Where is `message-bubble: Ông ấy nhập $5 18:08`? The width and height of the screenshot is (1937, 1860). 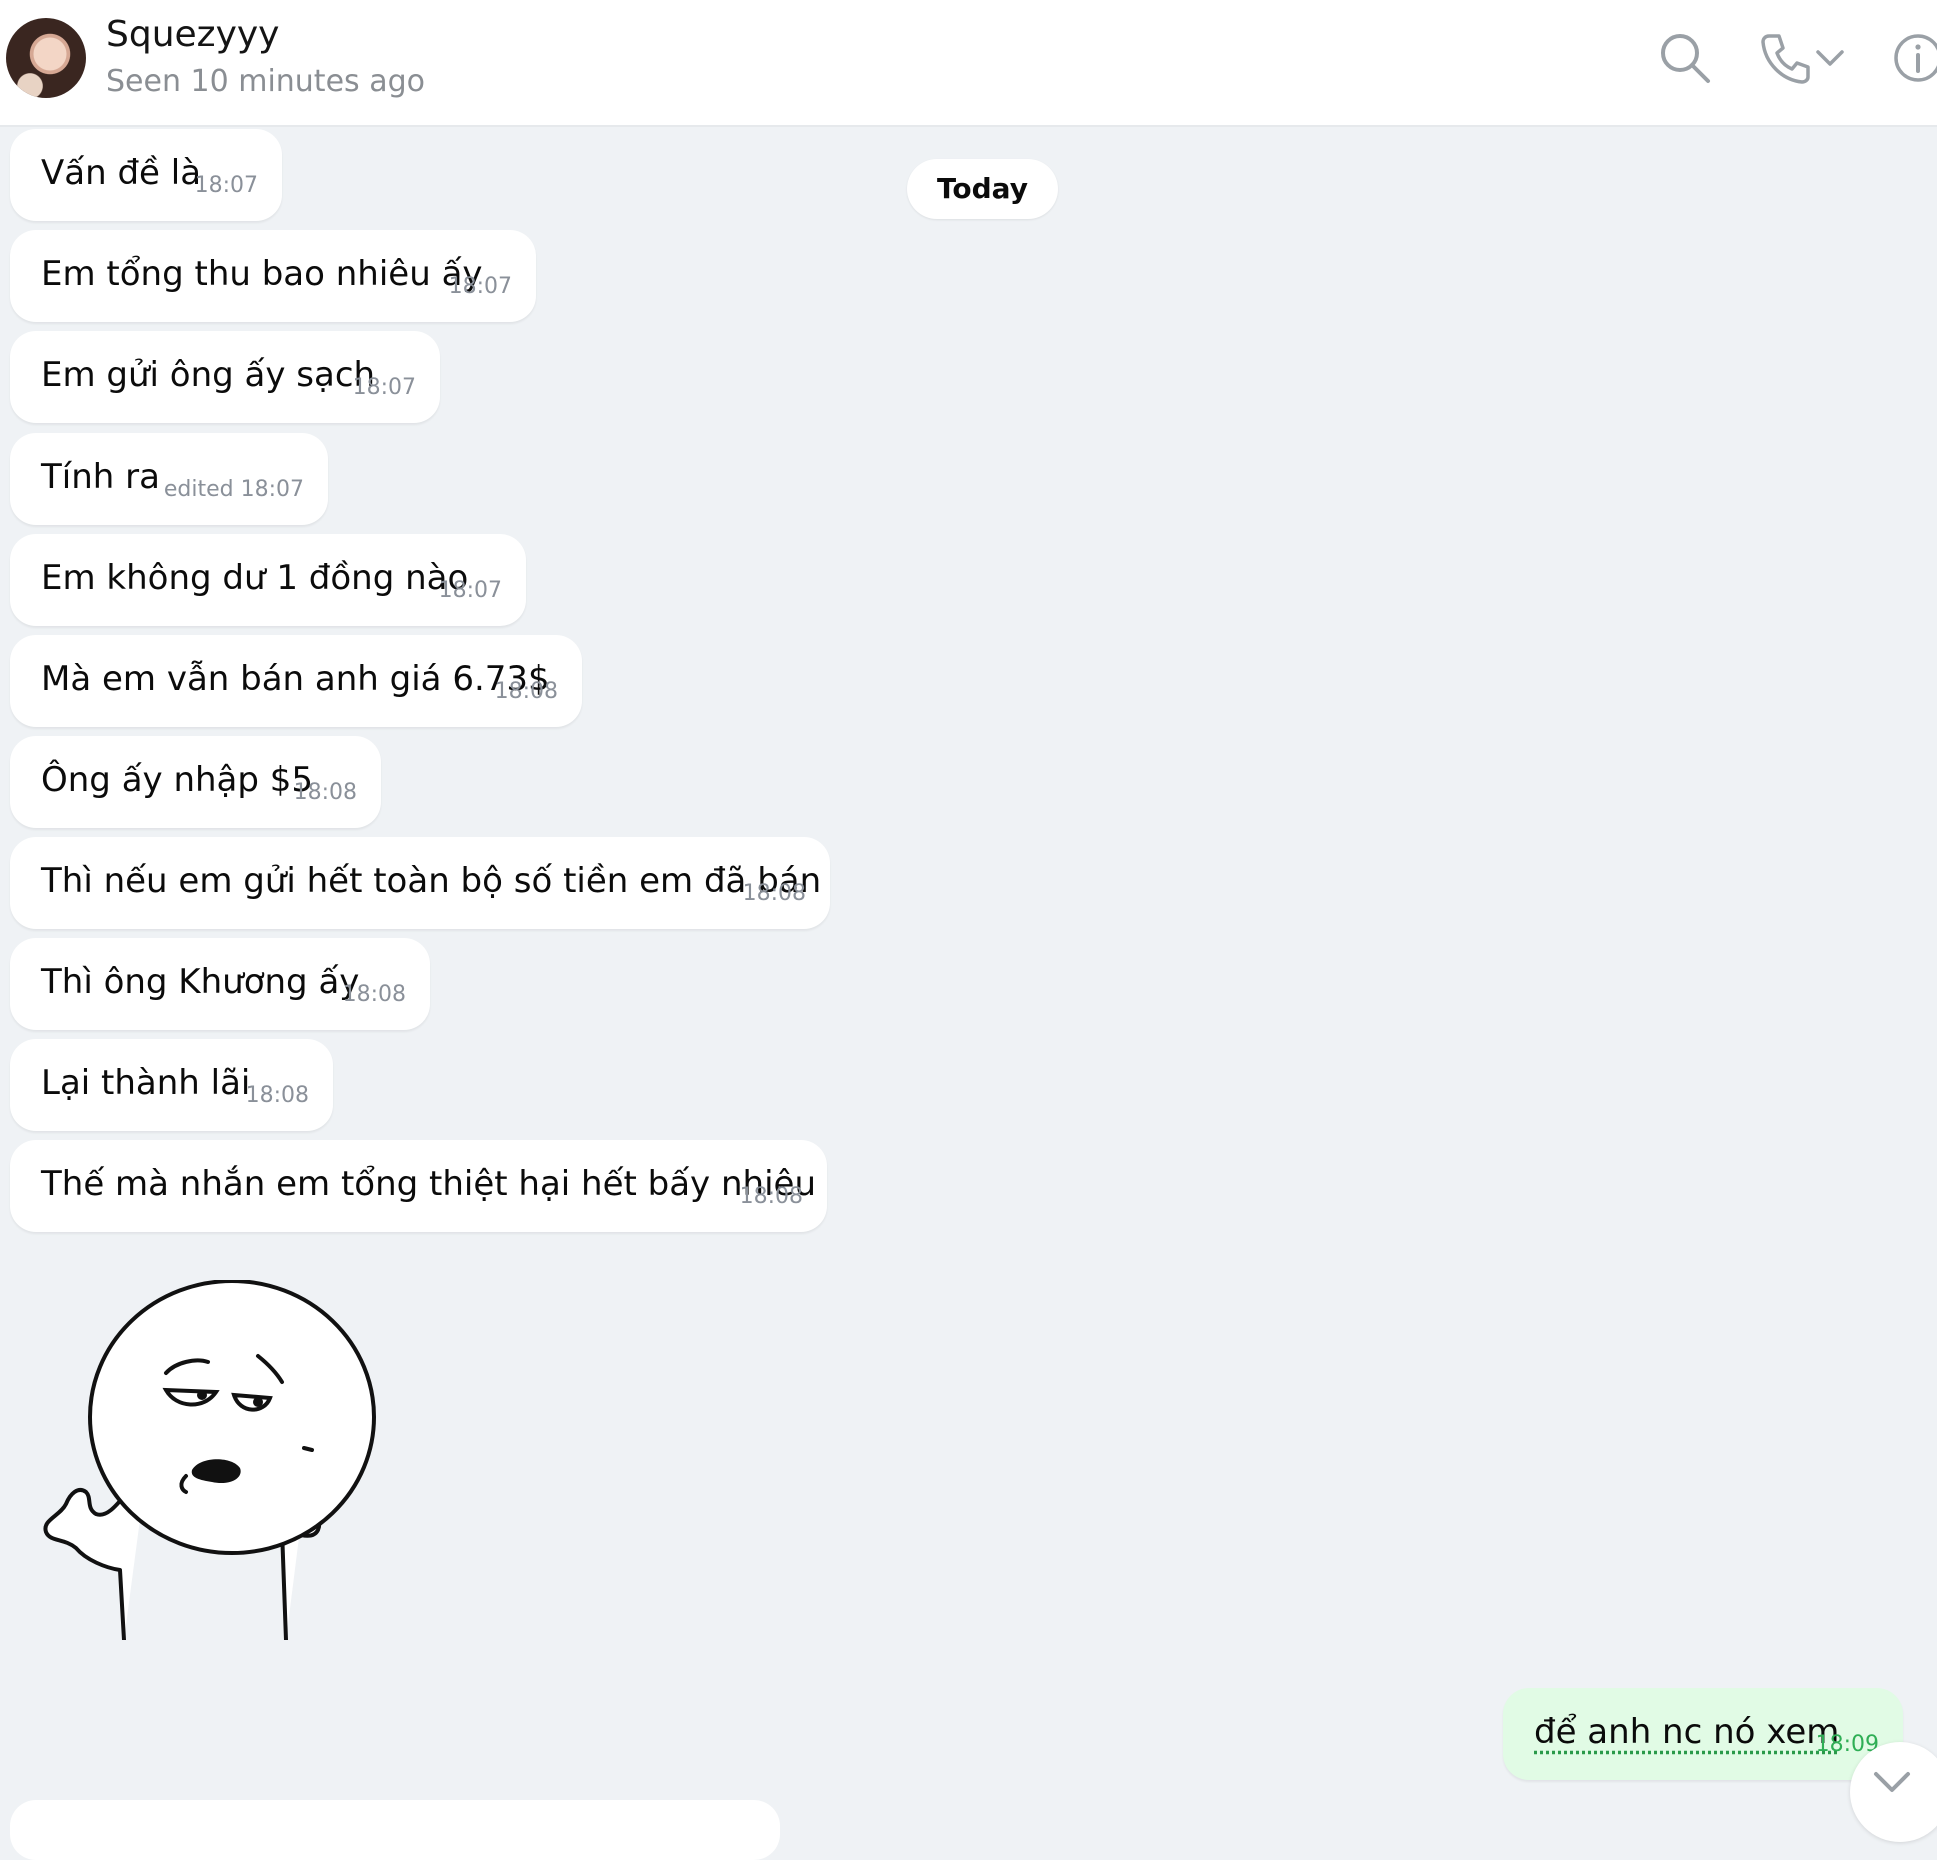 message-bubble: Ông ấy nhập $5 18:08 is located at coordinates (195, 782).